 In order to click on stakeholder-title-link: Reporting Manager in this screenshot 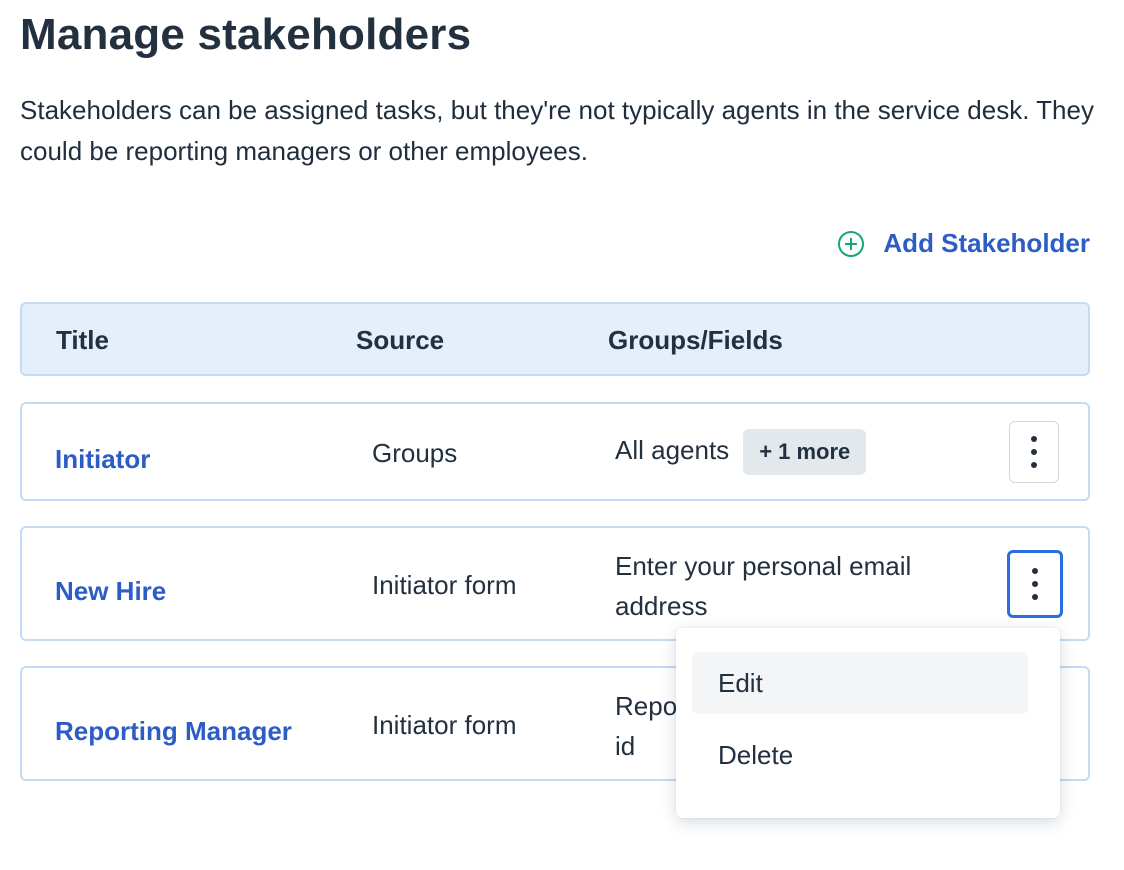, I will do `click(173, 731)`.